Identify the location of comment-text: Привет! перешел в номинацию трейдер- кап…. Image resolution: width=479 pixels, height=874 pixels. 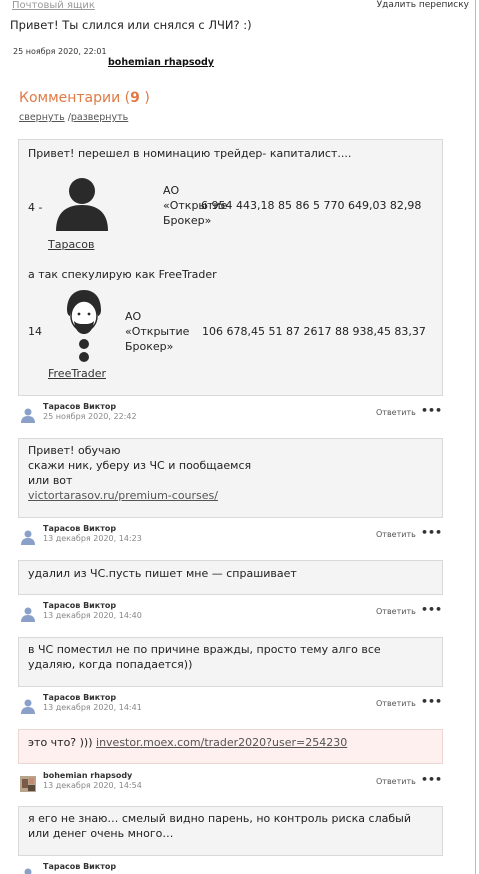
(190, 153).